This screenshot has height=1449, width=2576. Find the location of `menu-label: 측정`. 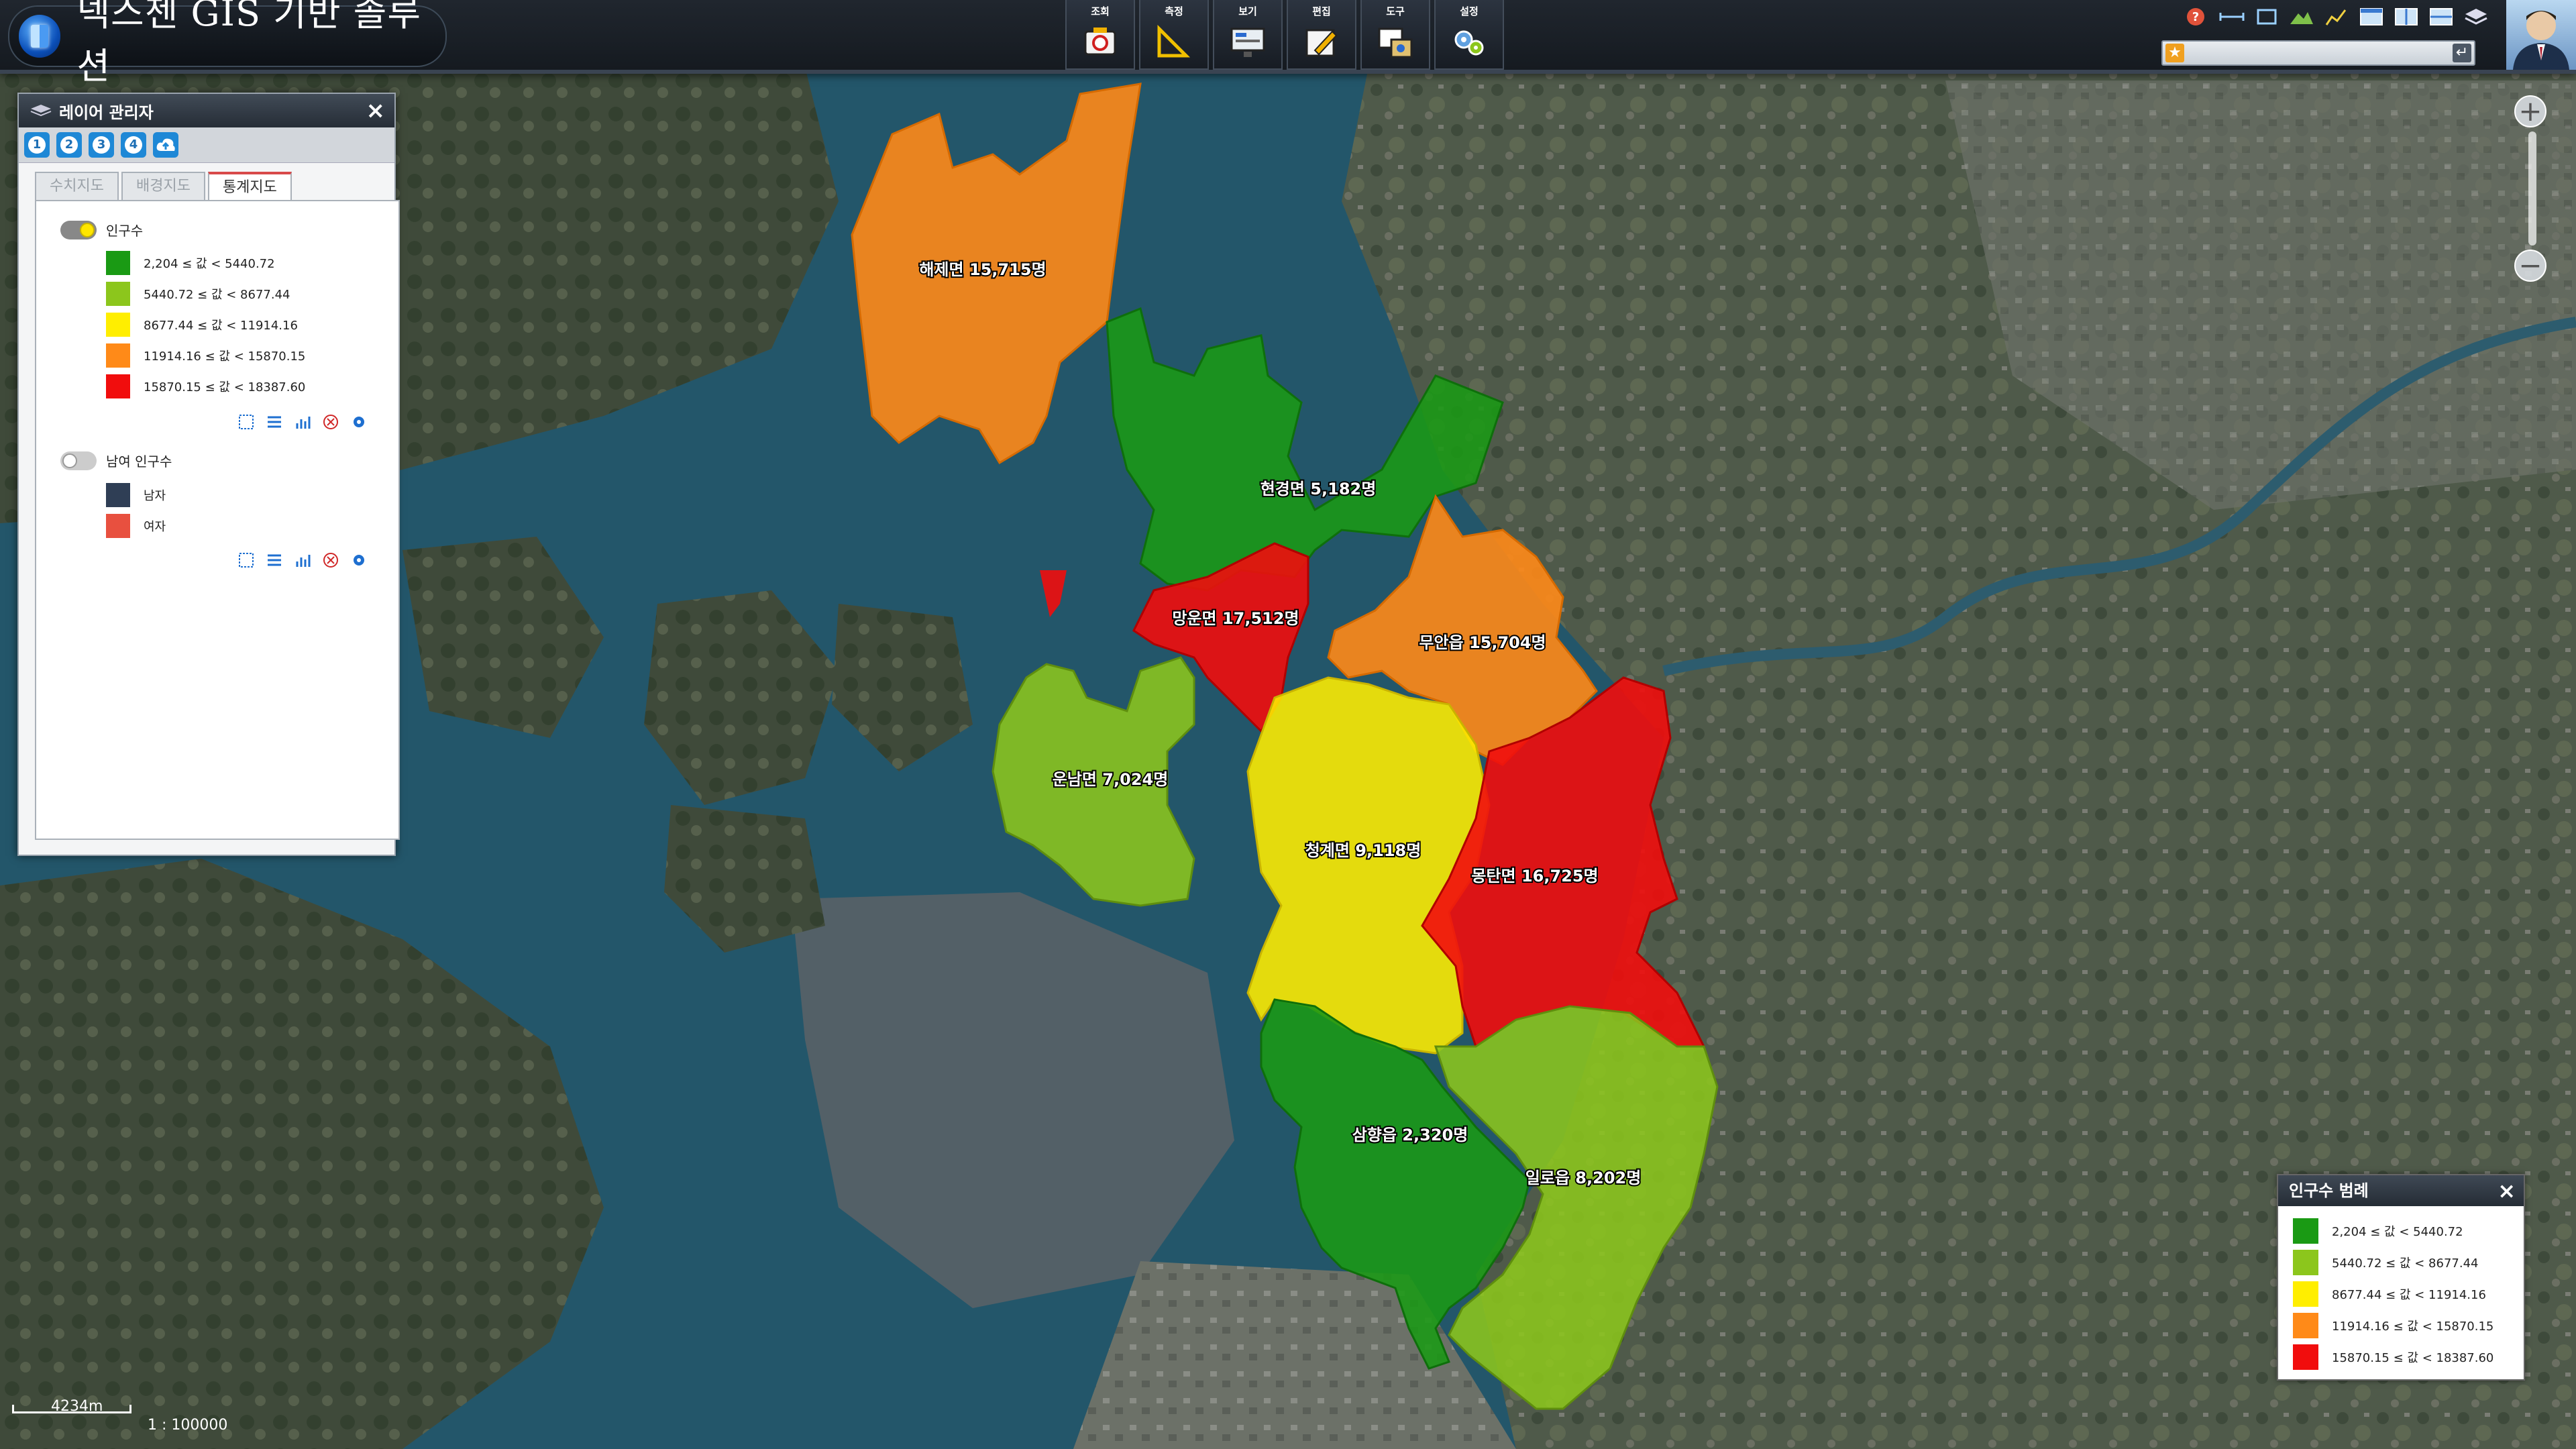

menu-label: 측정 is located at coordinates (1174, 11).